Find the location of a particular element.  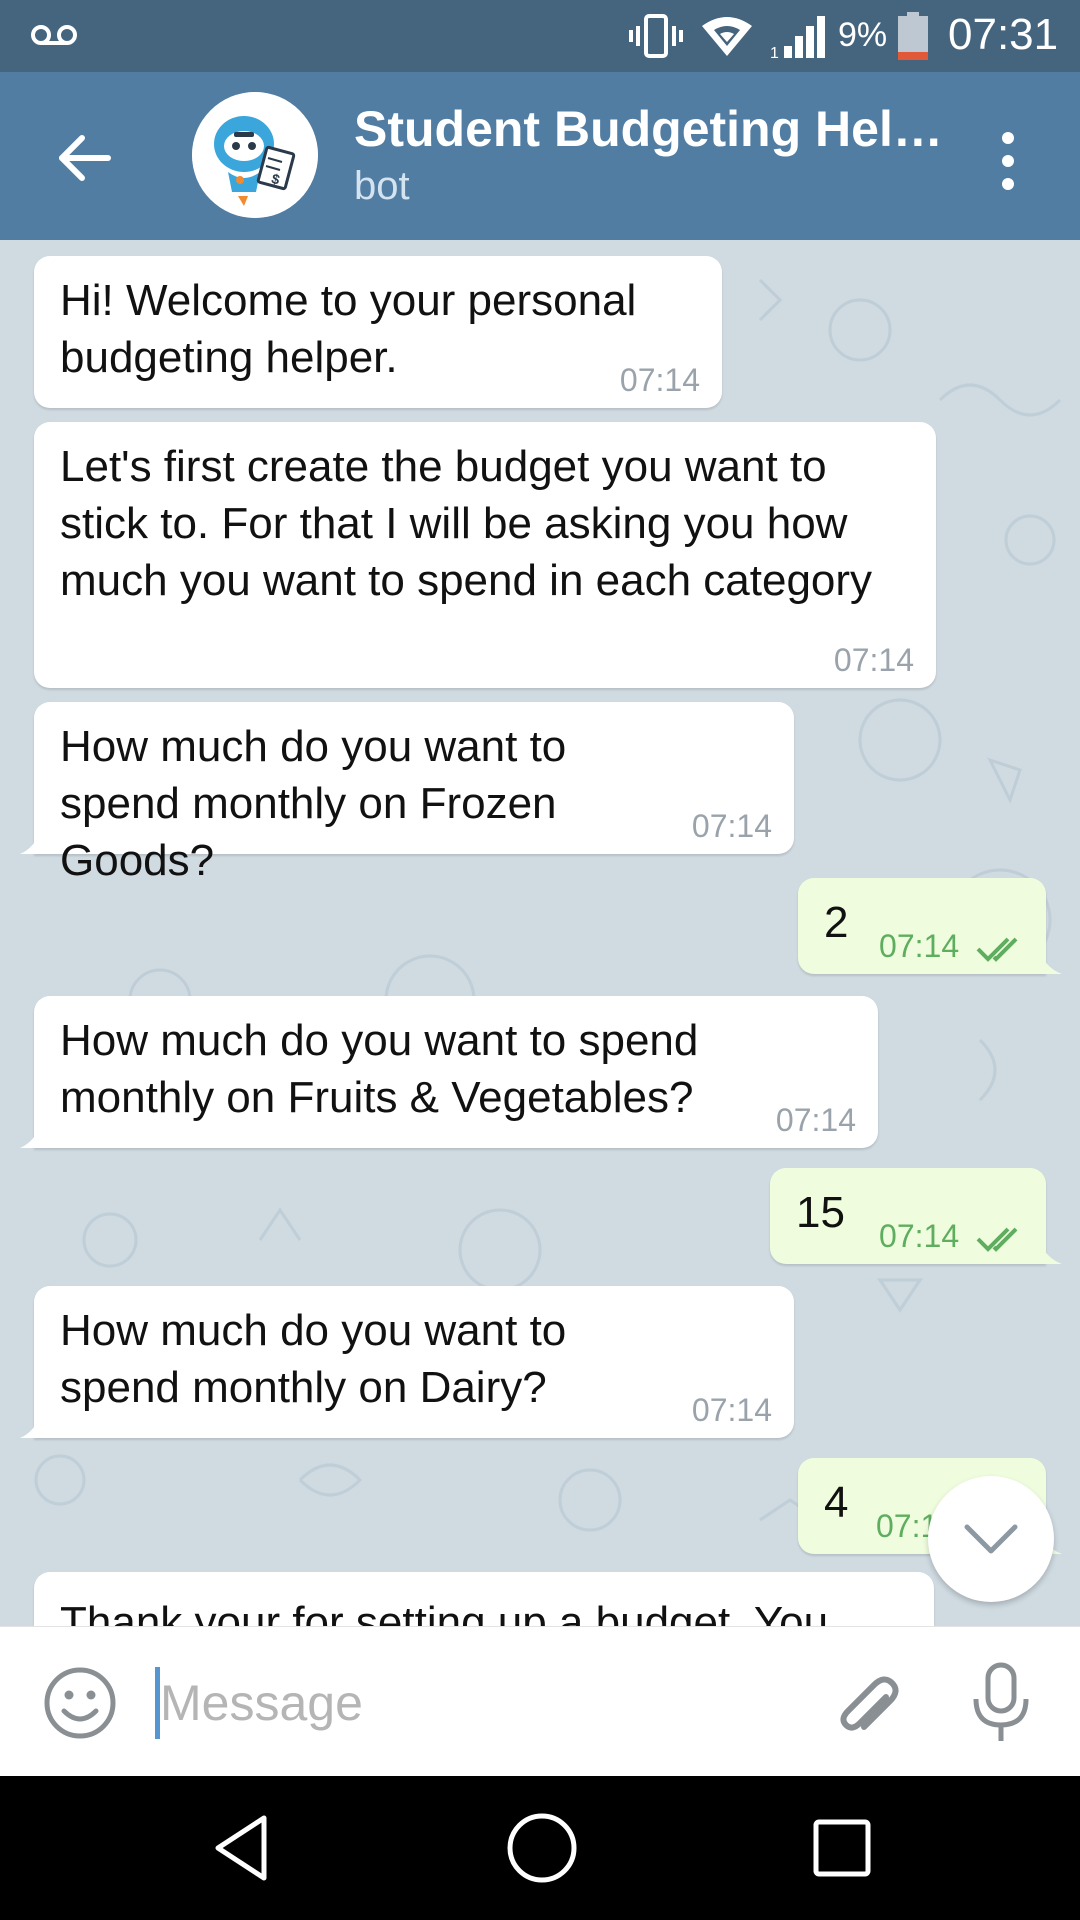

outgoing-message: 15 07:14 is located at coordinates (916, 1216).